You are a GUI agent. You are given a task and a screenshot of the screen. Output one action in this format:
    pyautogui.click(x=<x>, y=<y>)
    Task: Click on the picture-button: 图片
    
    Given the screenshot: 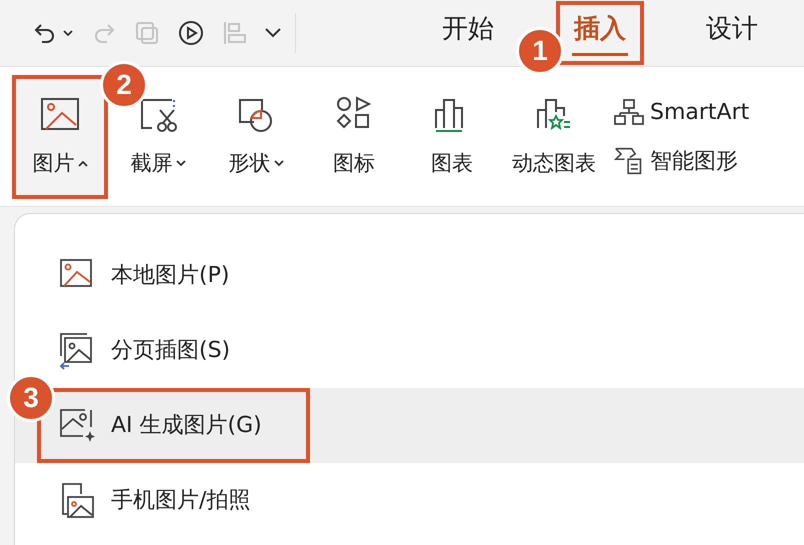 What is the action you would take?
    pyautogui.click(x=60, y=136)
    